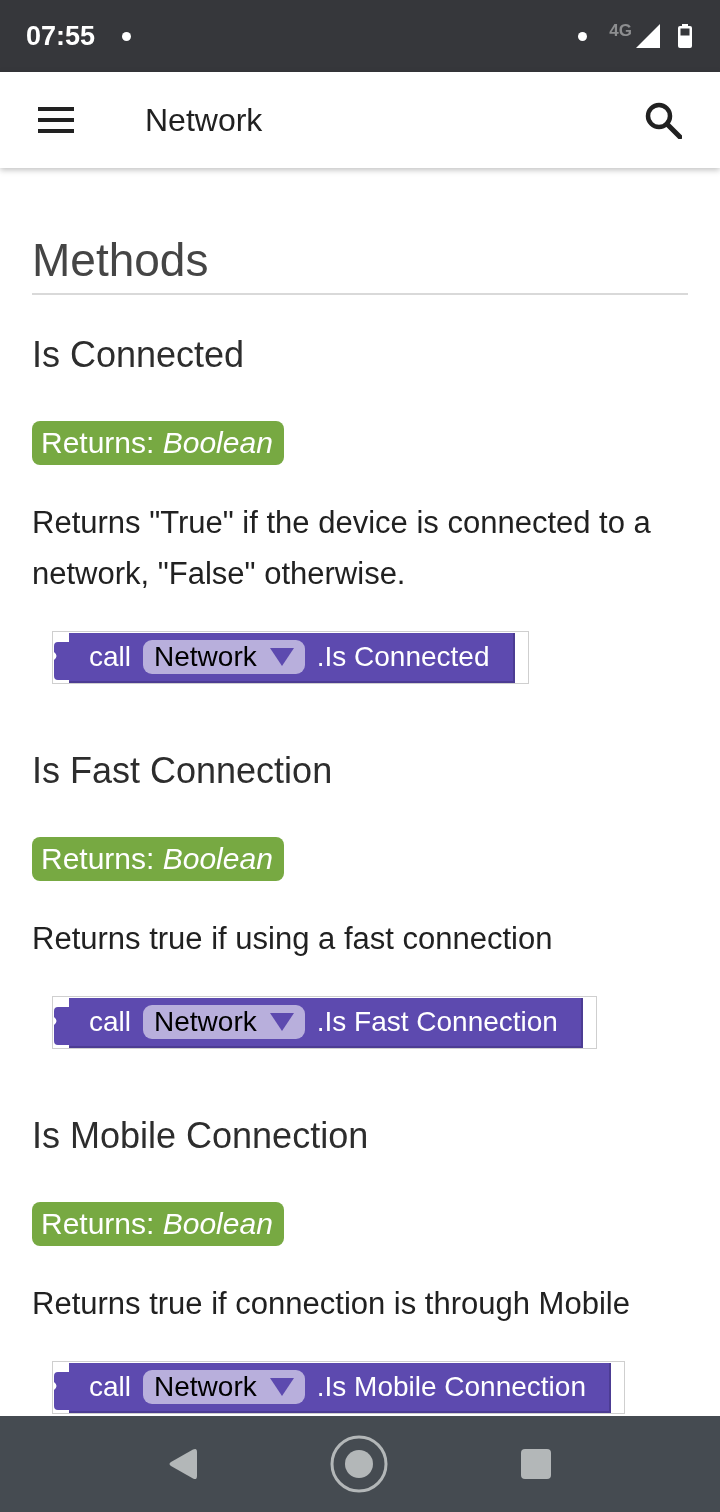 Image resolution: width=720 pixels, height=1512 pixels. What do you see at coordinates (183, 1464) in the screenshot?
I see `back-icon` at bounding box center [183, 1464].